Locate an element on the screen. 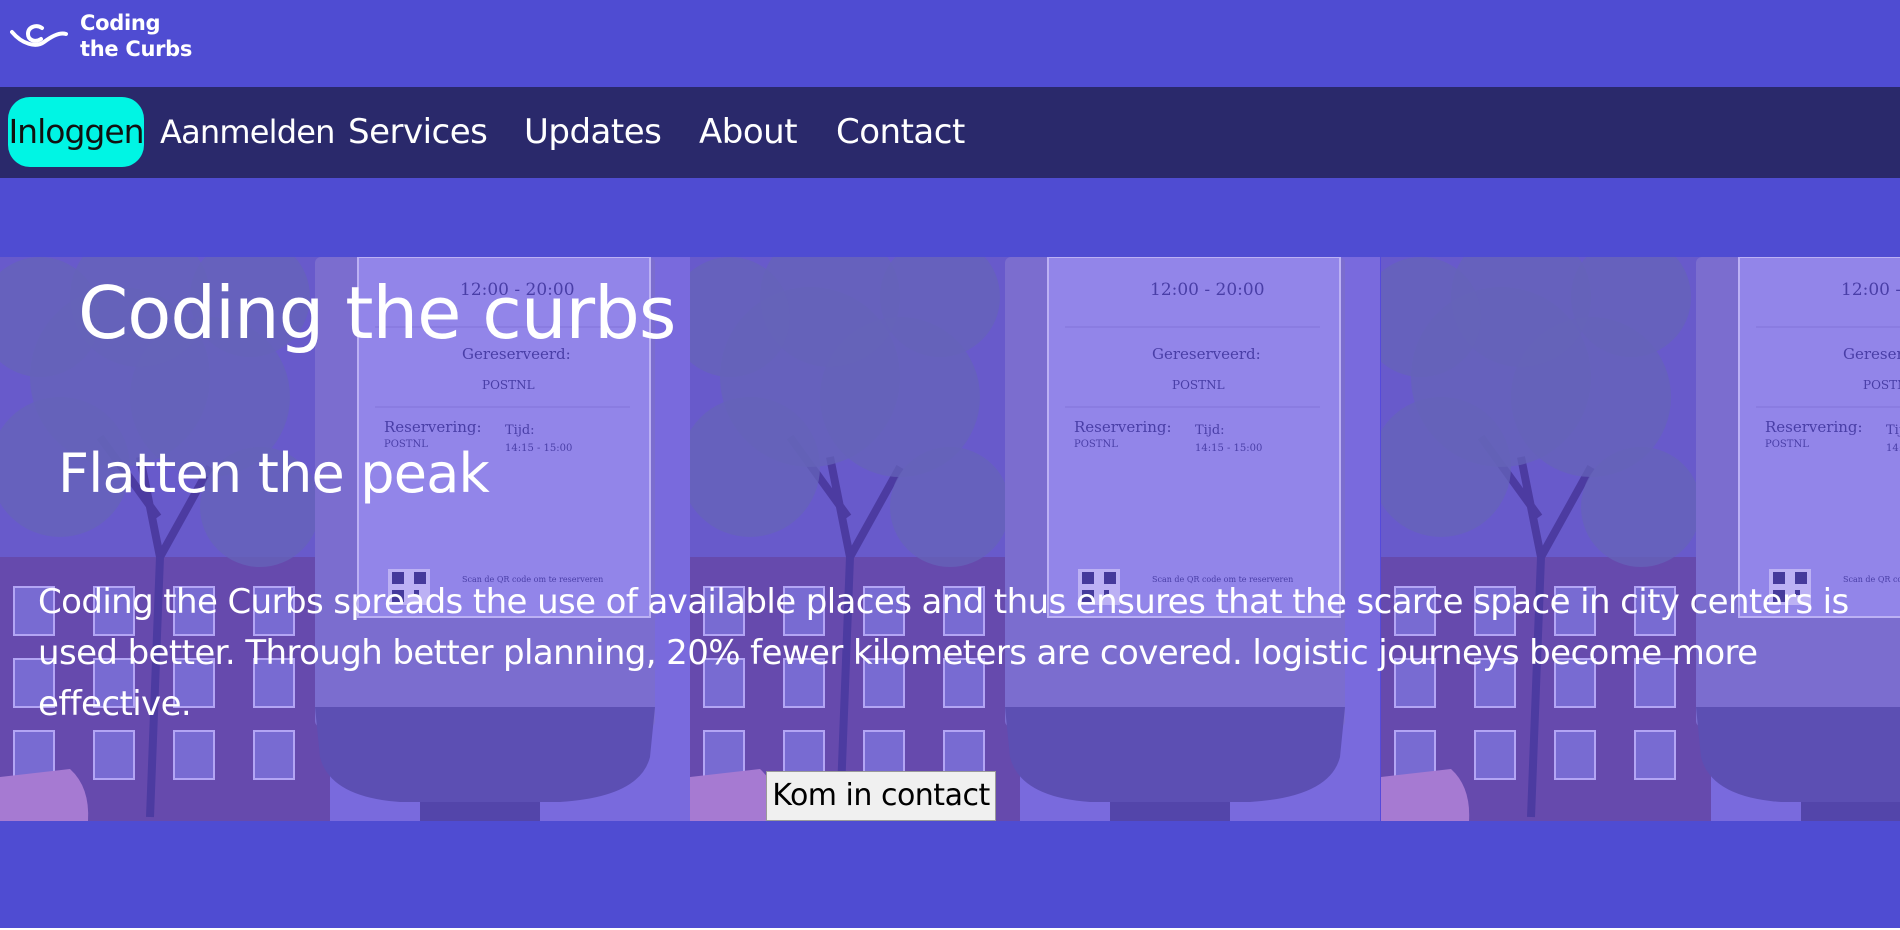 The height and width of the screenshot is (930, 1900). contact-cta-button: Kom in contact is located at coordinates (881, 796).